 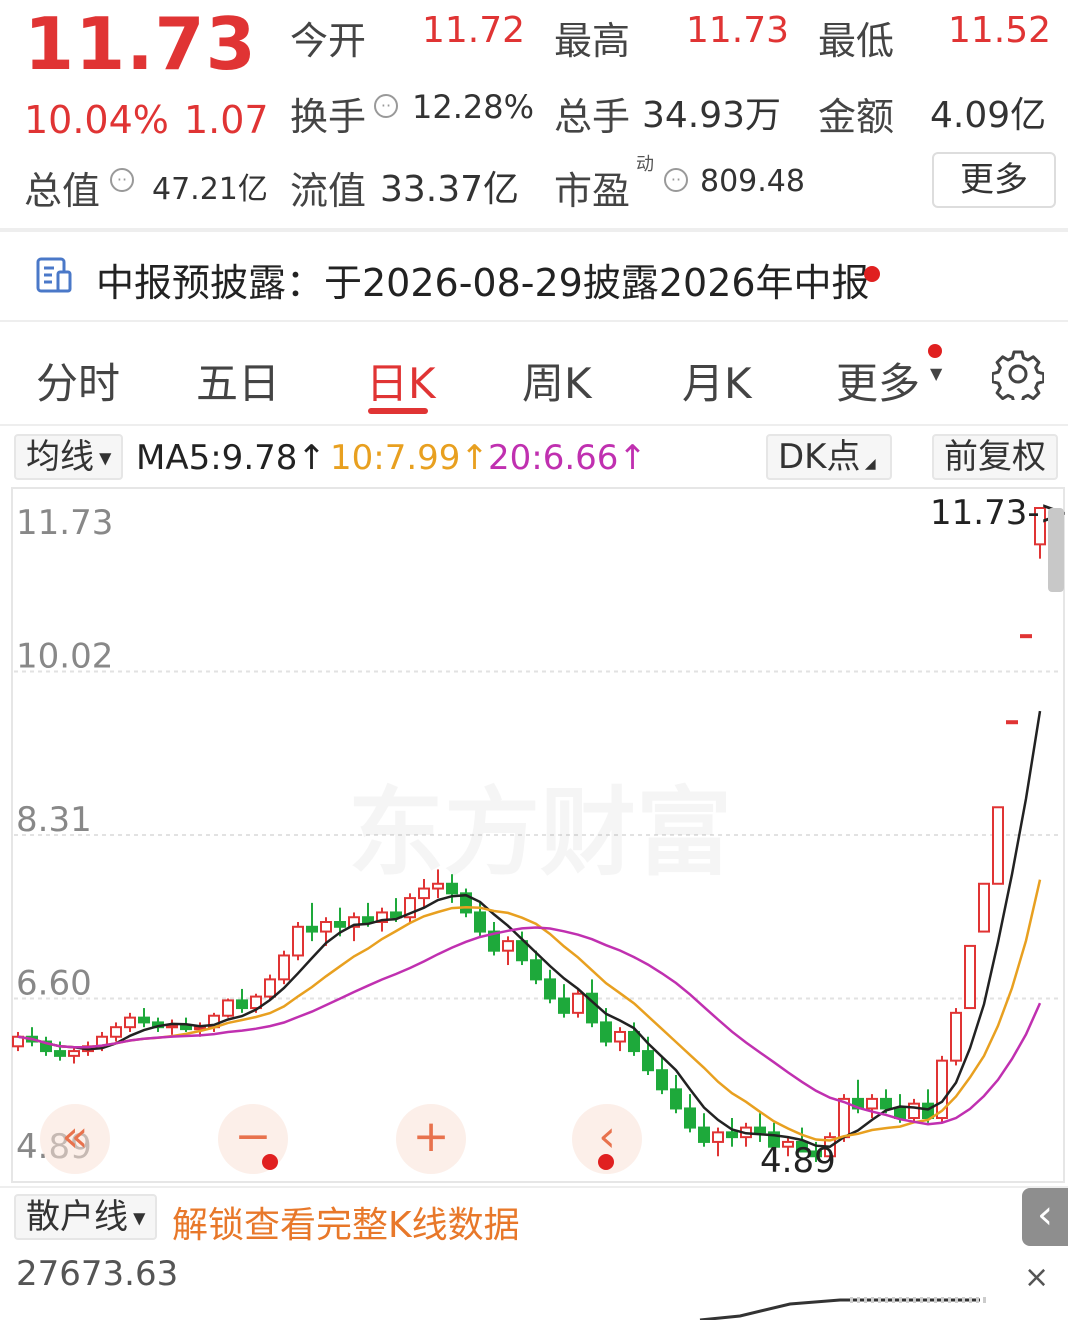 What do you see at coordinates (553, 458) in the screenshot?
I see `ma20-value: 20:6.66` at bounding box center [553, 458].